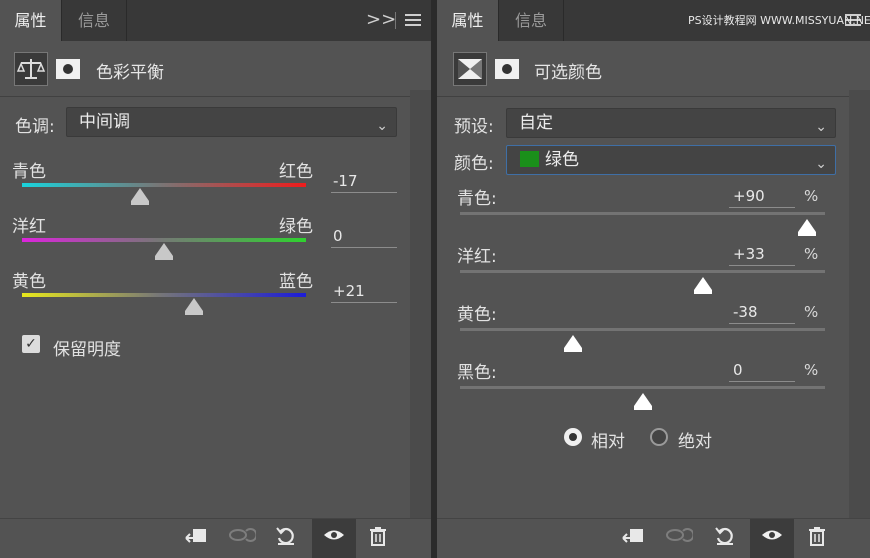 This screenshot has height=558, width=870. What do you see at coordinates (529, 159) in the screenshot?
I see `color-swatch` at bounding box center [529, 159].